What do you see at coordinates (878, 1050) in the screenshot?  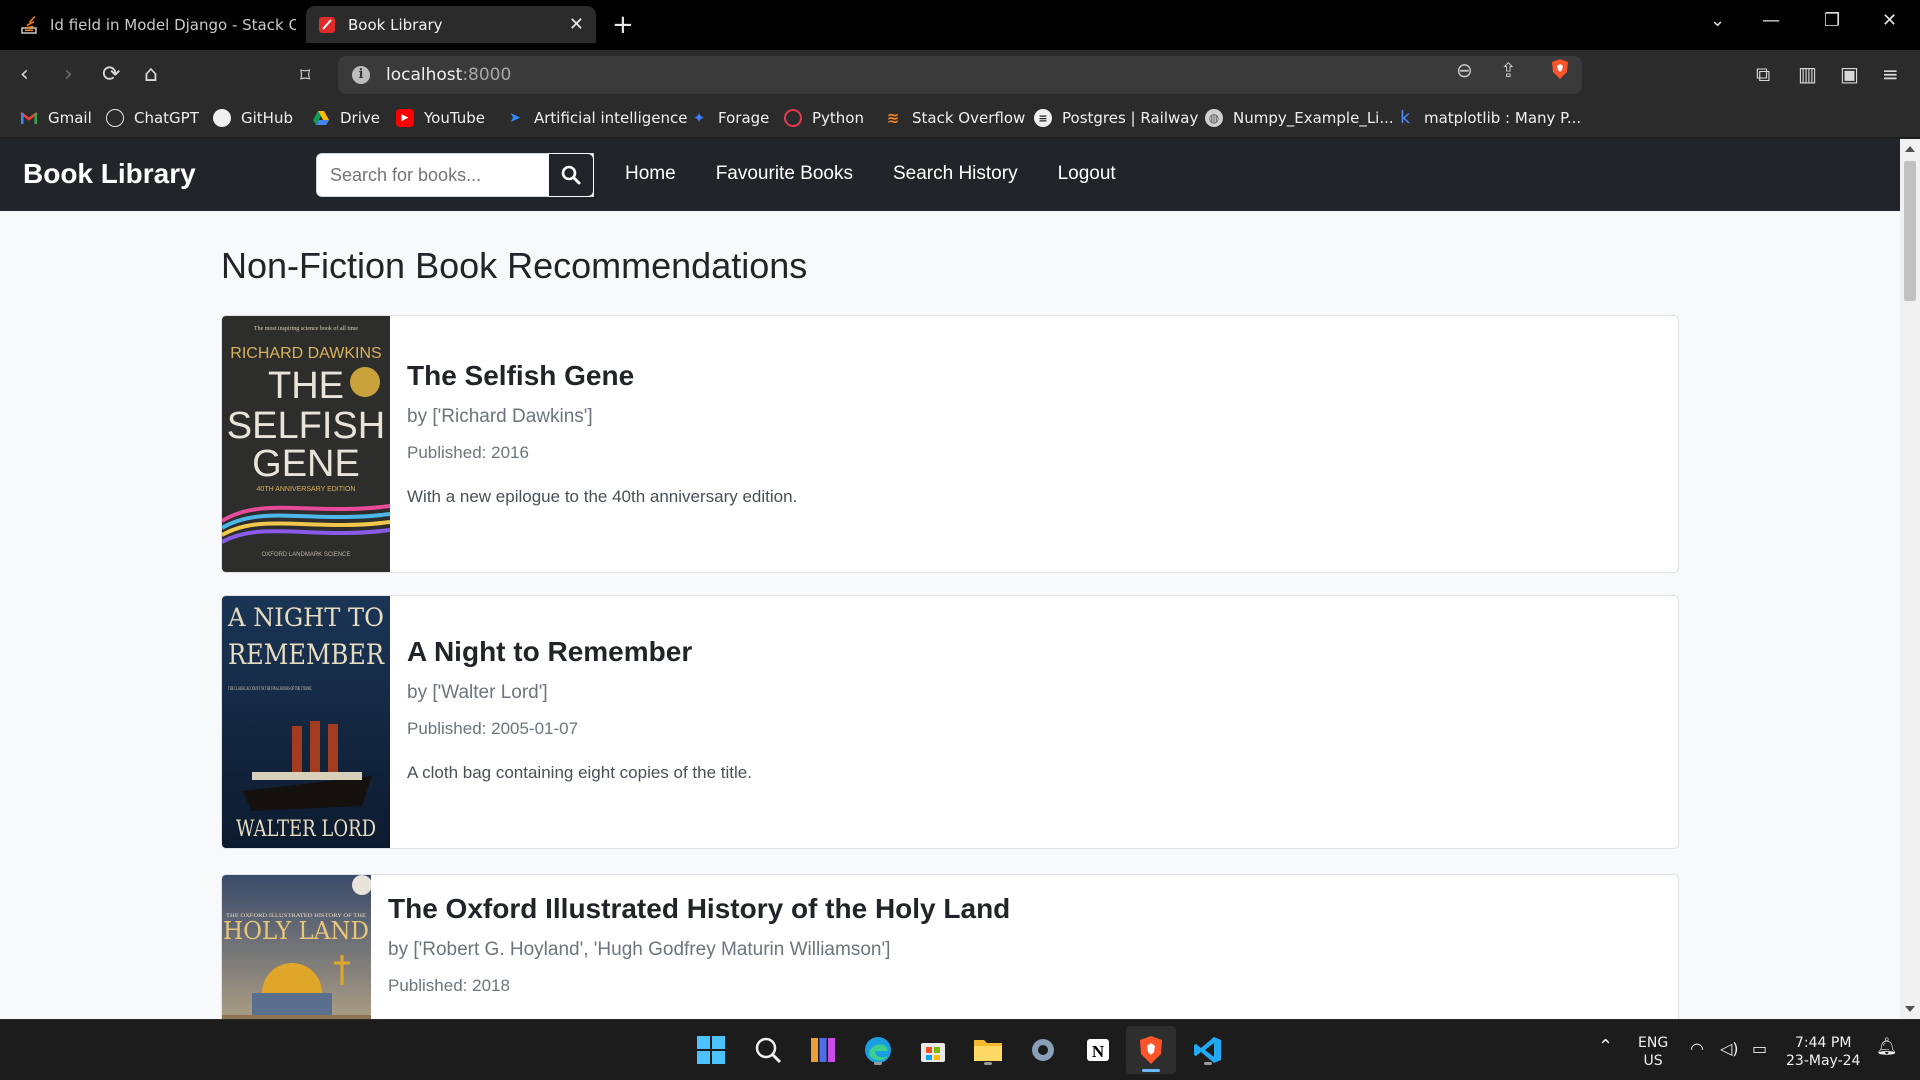 I see `edge-icon` at bounding box center [878, 1050].